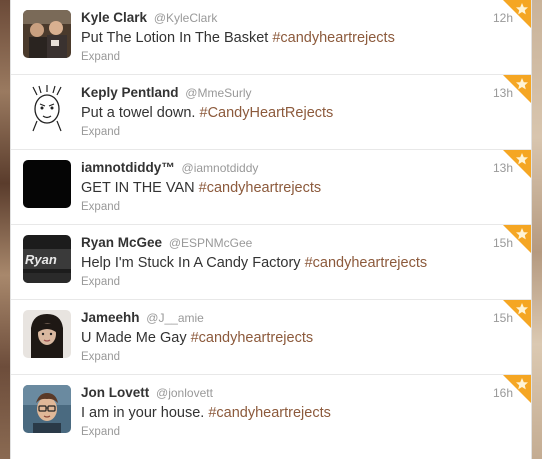 The image size is (542, 459). Describe the element at coordinates (41, 259) in the screenshot. I see `avatar-logo-text: Ryan` at that location.